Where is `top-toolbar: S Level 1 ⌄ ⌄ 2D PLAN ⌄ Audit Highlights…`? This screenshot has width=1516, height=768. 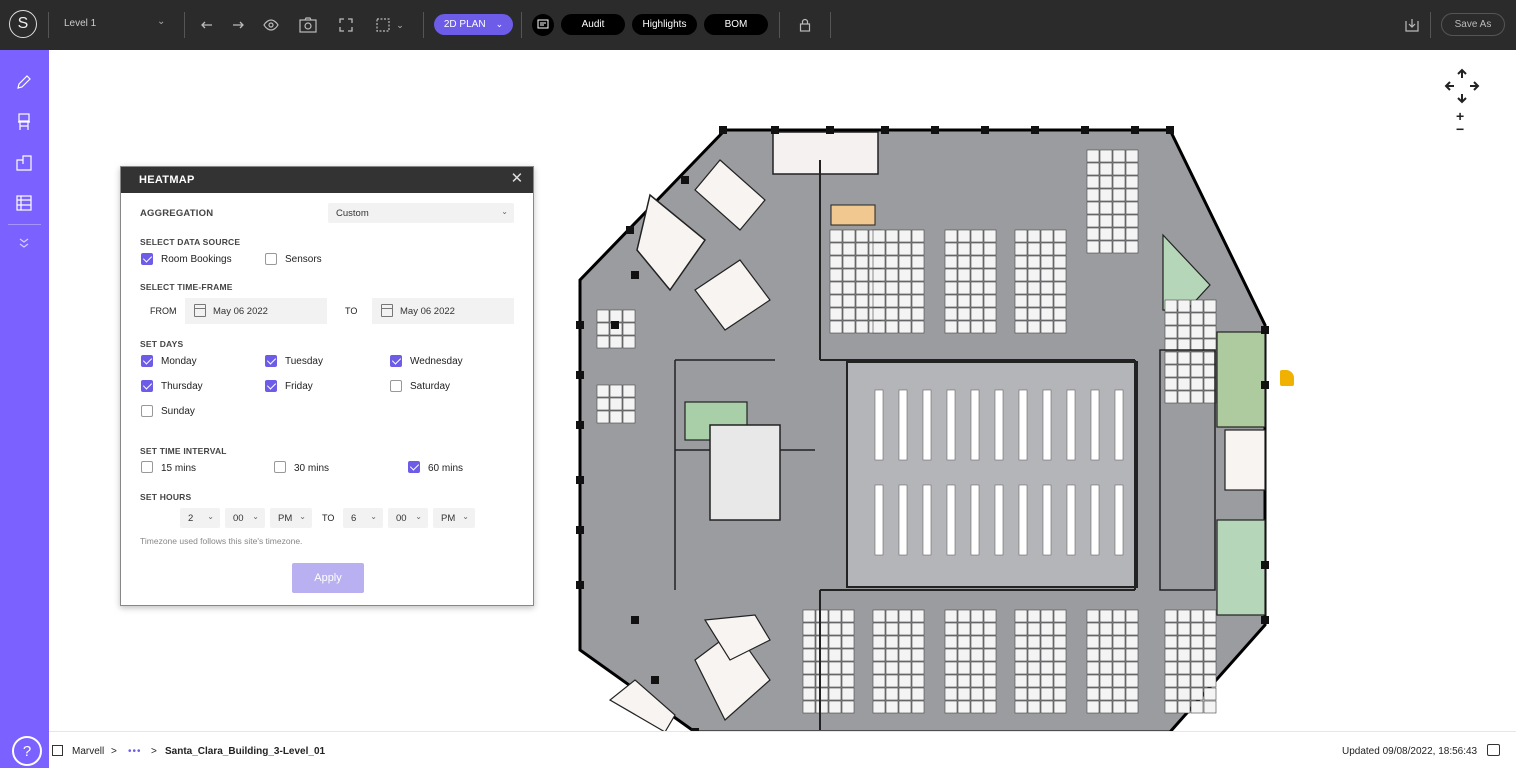 top-toolbar: S Level 1 ⌄ ⌄ 2D PLAN ⌄ Audit Highlights… is located at coordinates (758, 25).